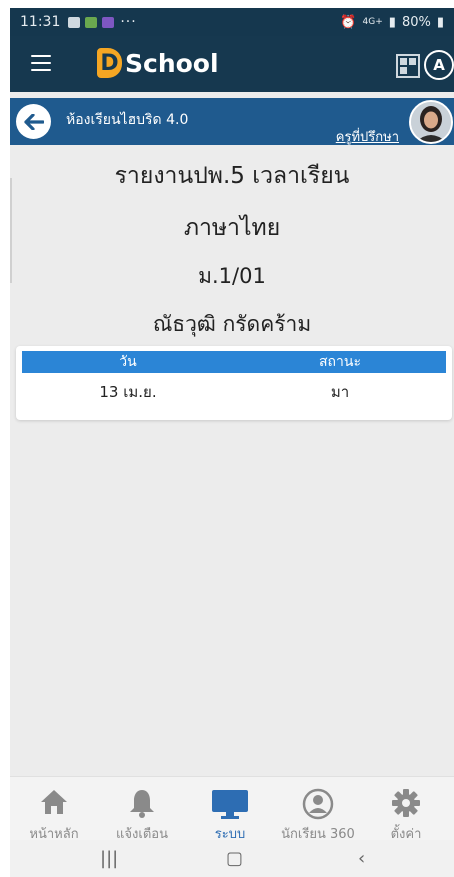  I want to click on battery-icon: ▮, so click(440, 22).